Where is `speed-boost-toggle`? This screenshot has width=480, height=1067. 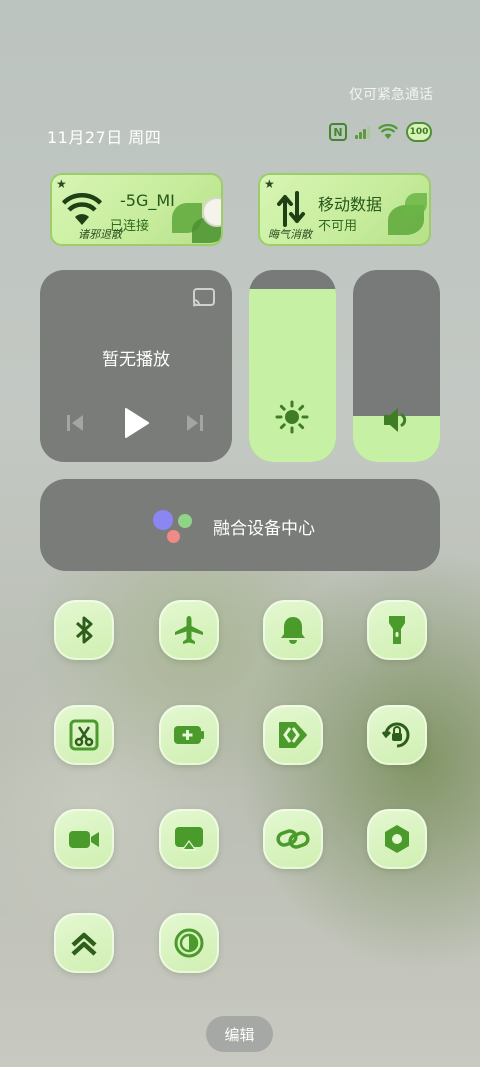
speed-boost-toggle is located at coordinates (84, 943).